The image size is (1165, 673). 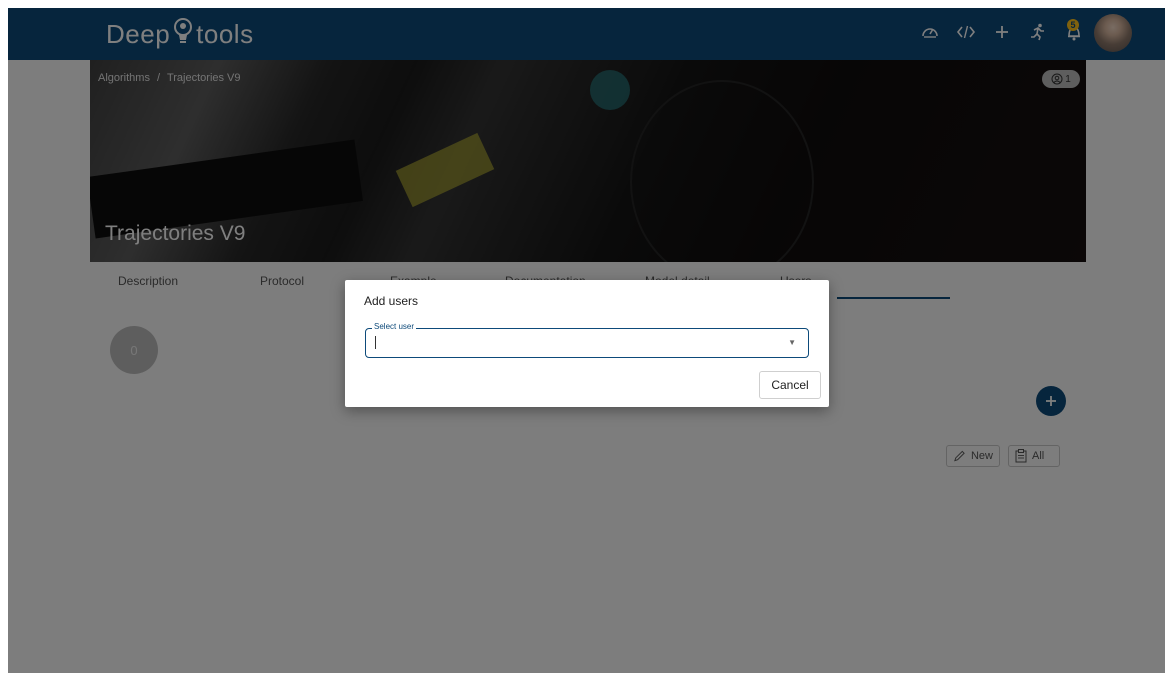 I want to click on cancel-button: Cancel, so click(x=790, y=385).